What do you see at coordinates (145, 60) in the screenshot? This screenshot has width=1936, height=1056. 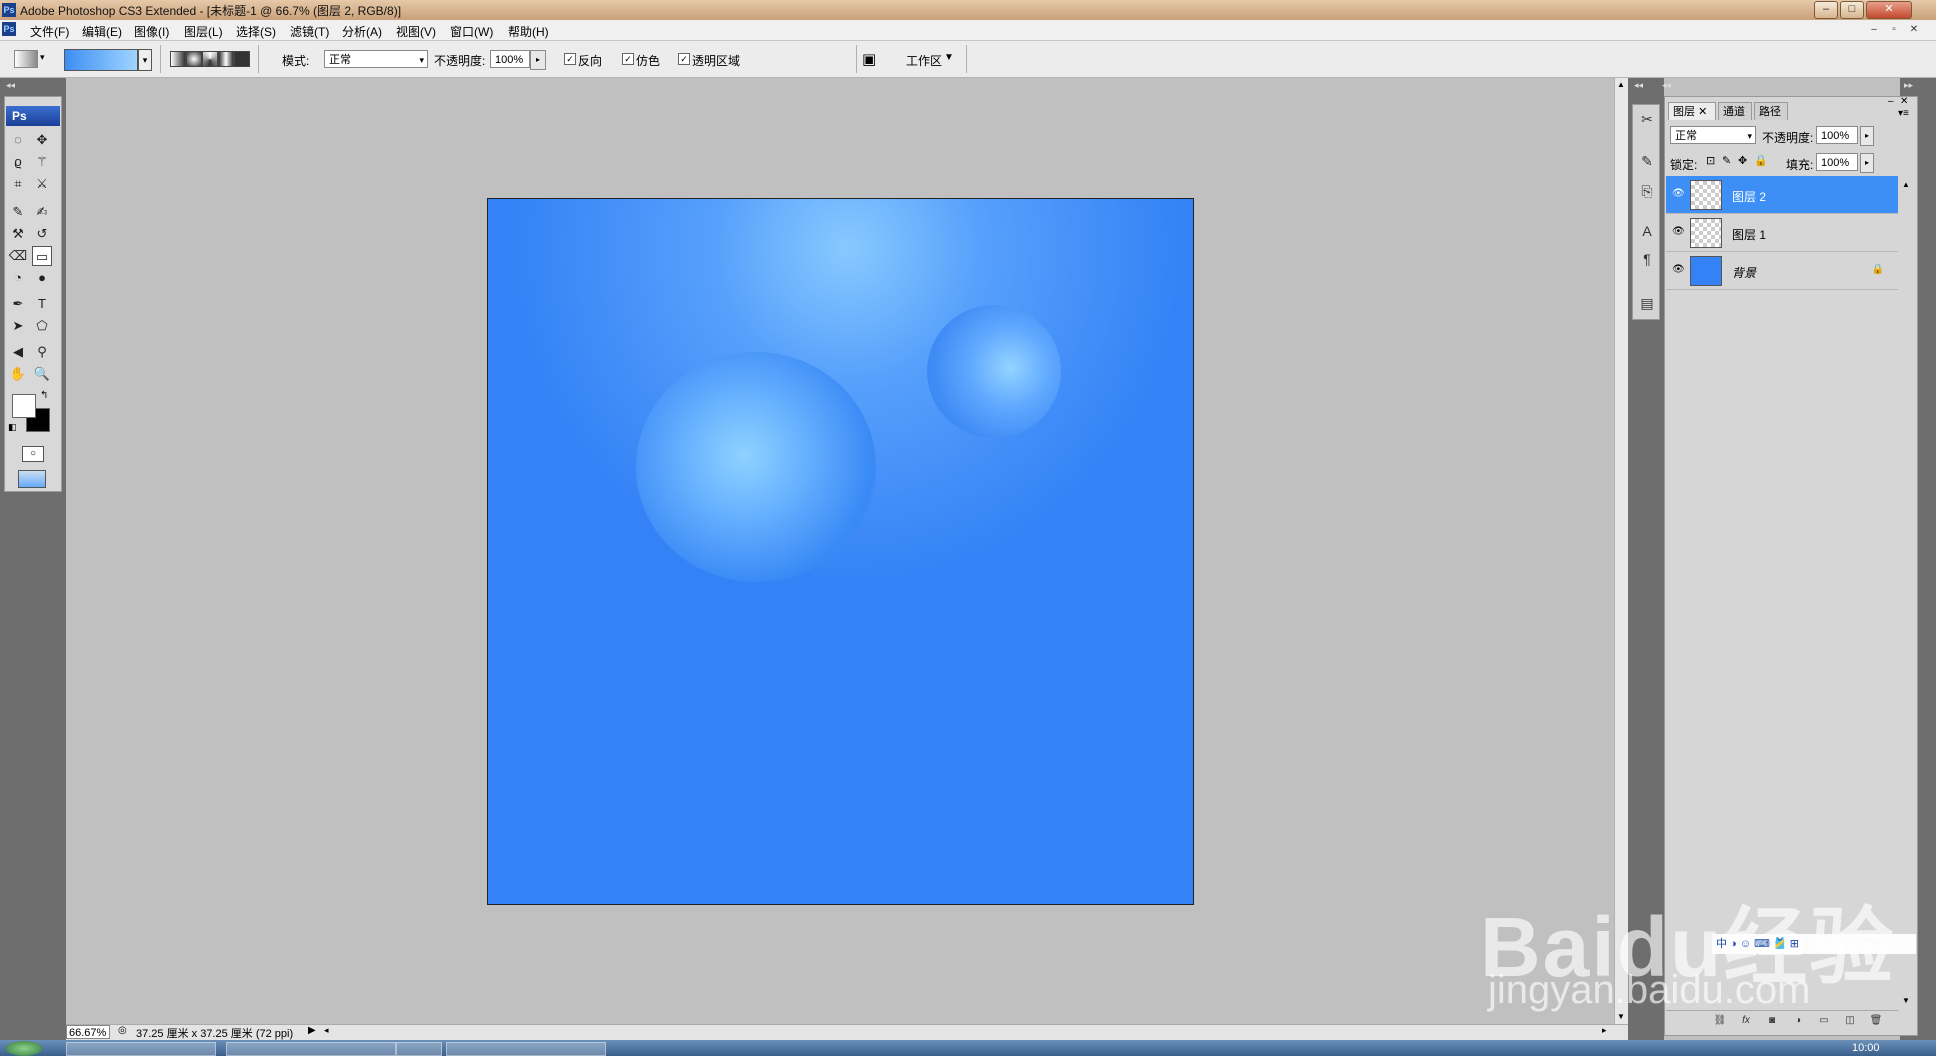 I see `gradient-dropdown-icon: ▾` at bounding box center [145, 60].